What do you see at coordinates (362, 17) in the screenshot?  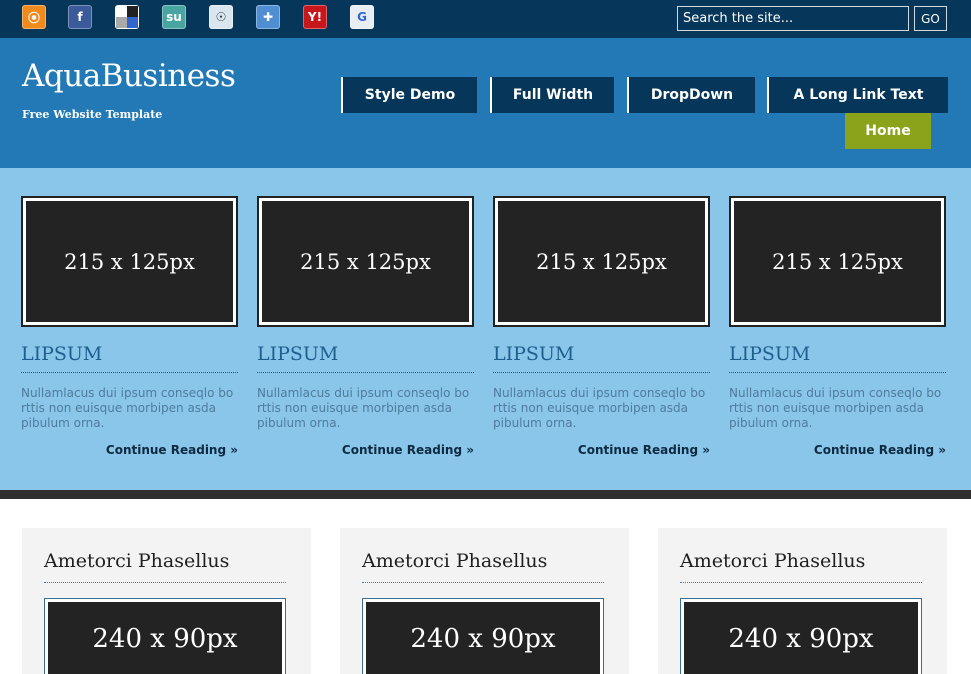 I see `google-icon: G` at bounding box center [362, 17].